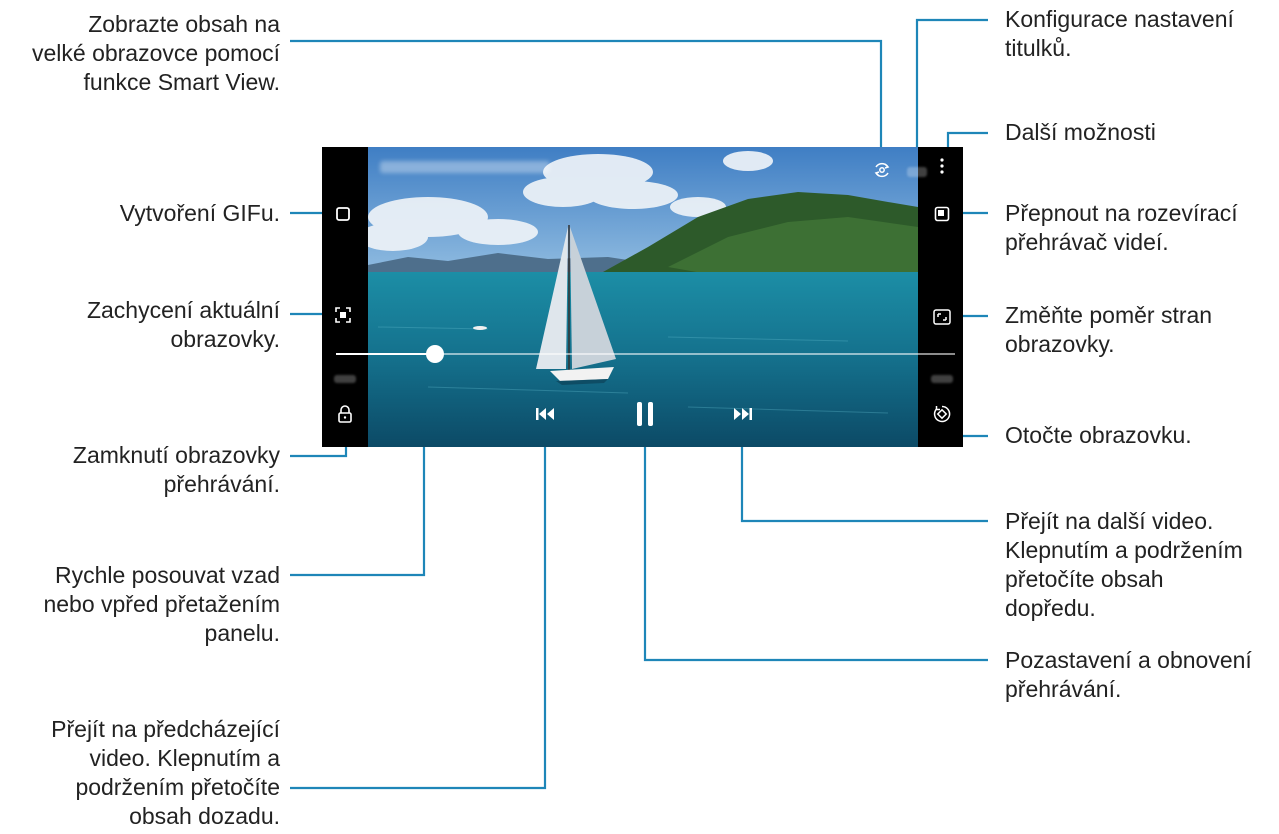  I want to click on seek-bar-progress, so click(385, 354).